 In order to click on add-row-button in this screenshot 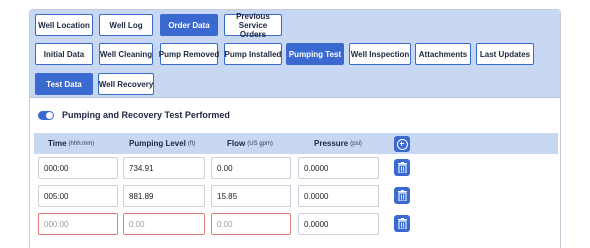, I will do `click(402, 144)`.